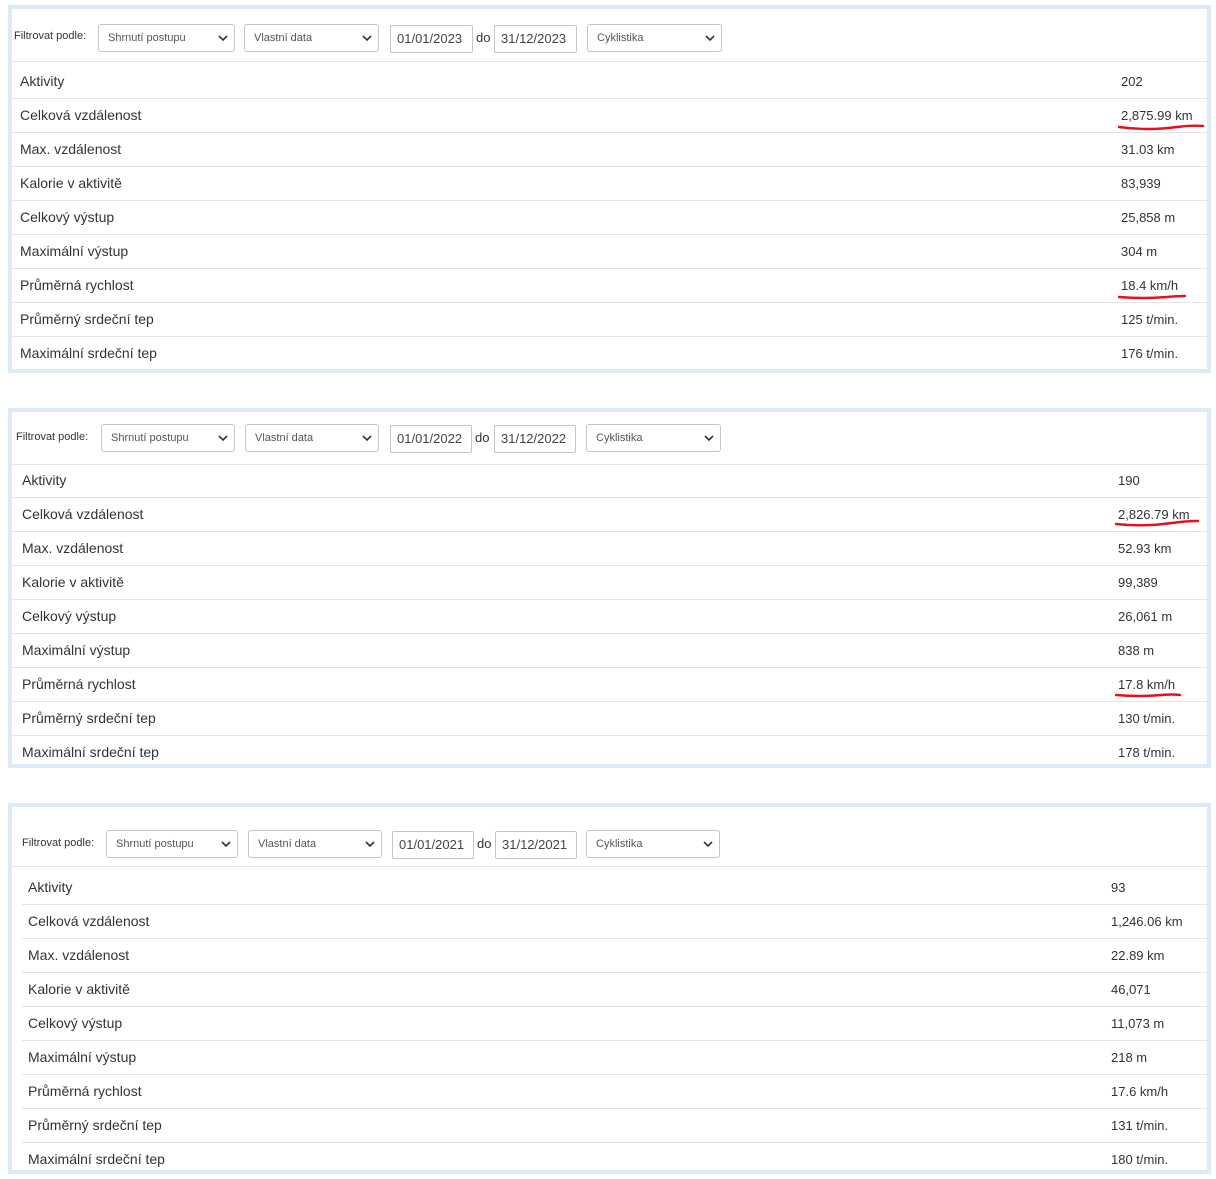 The width and height of the screenshot is (1216, 1179). I want to click on stat-row: Celkový výstup 11,073 m, so click(614, 1024).